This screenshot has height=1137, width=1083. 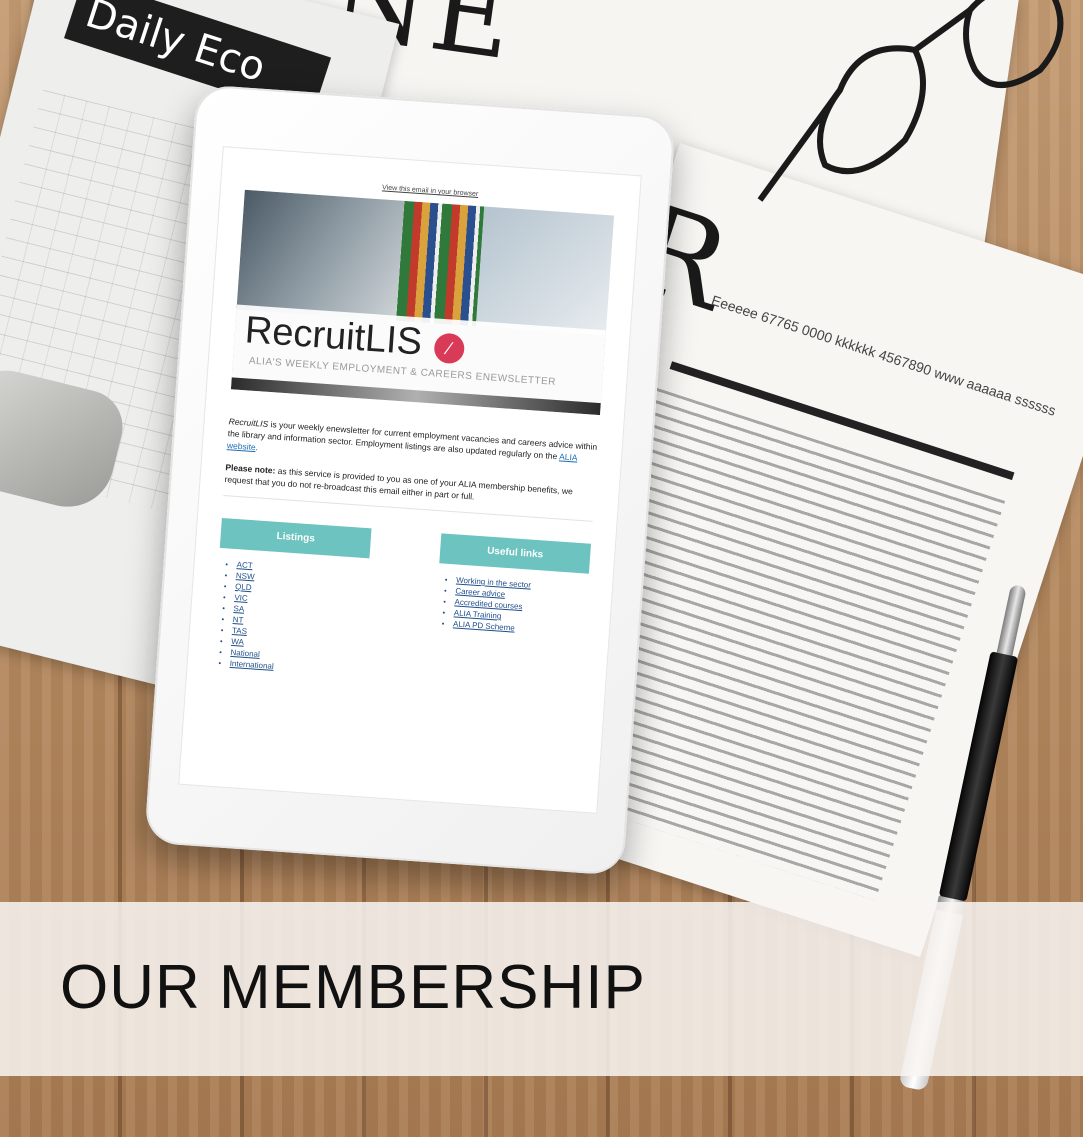 I want to click on page-title: OUR MEMBERSHIP, so click(x=353, y=987).